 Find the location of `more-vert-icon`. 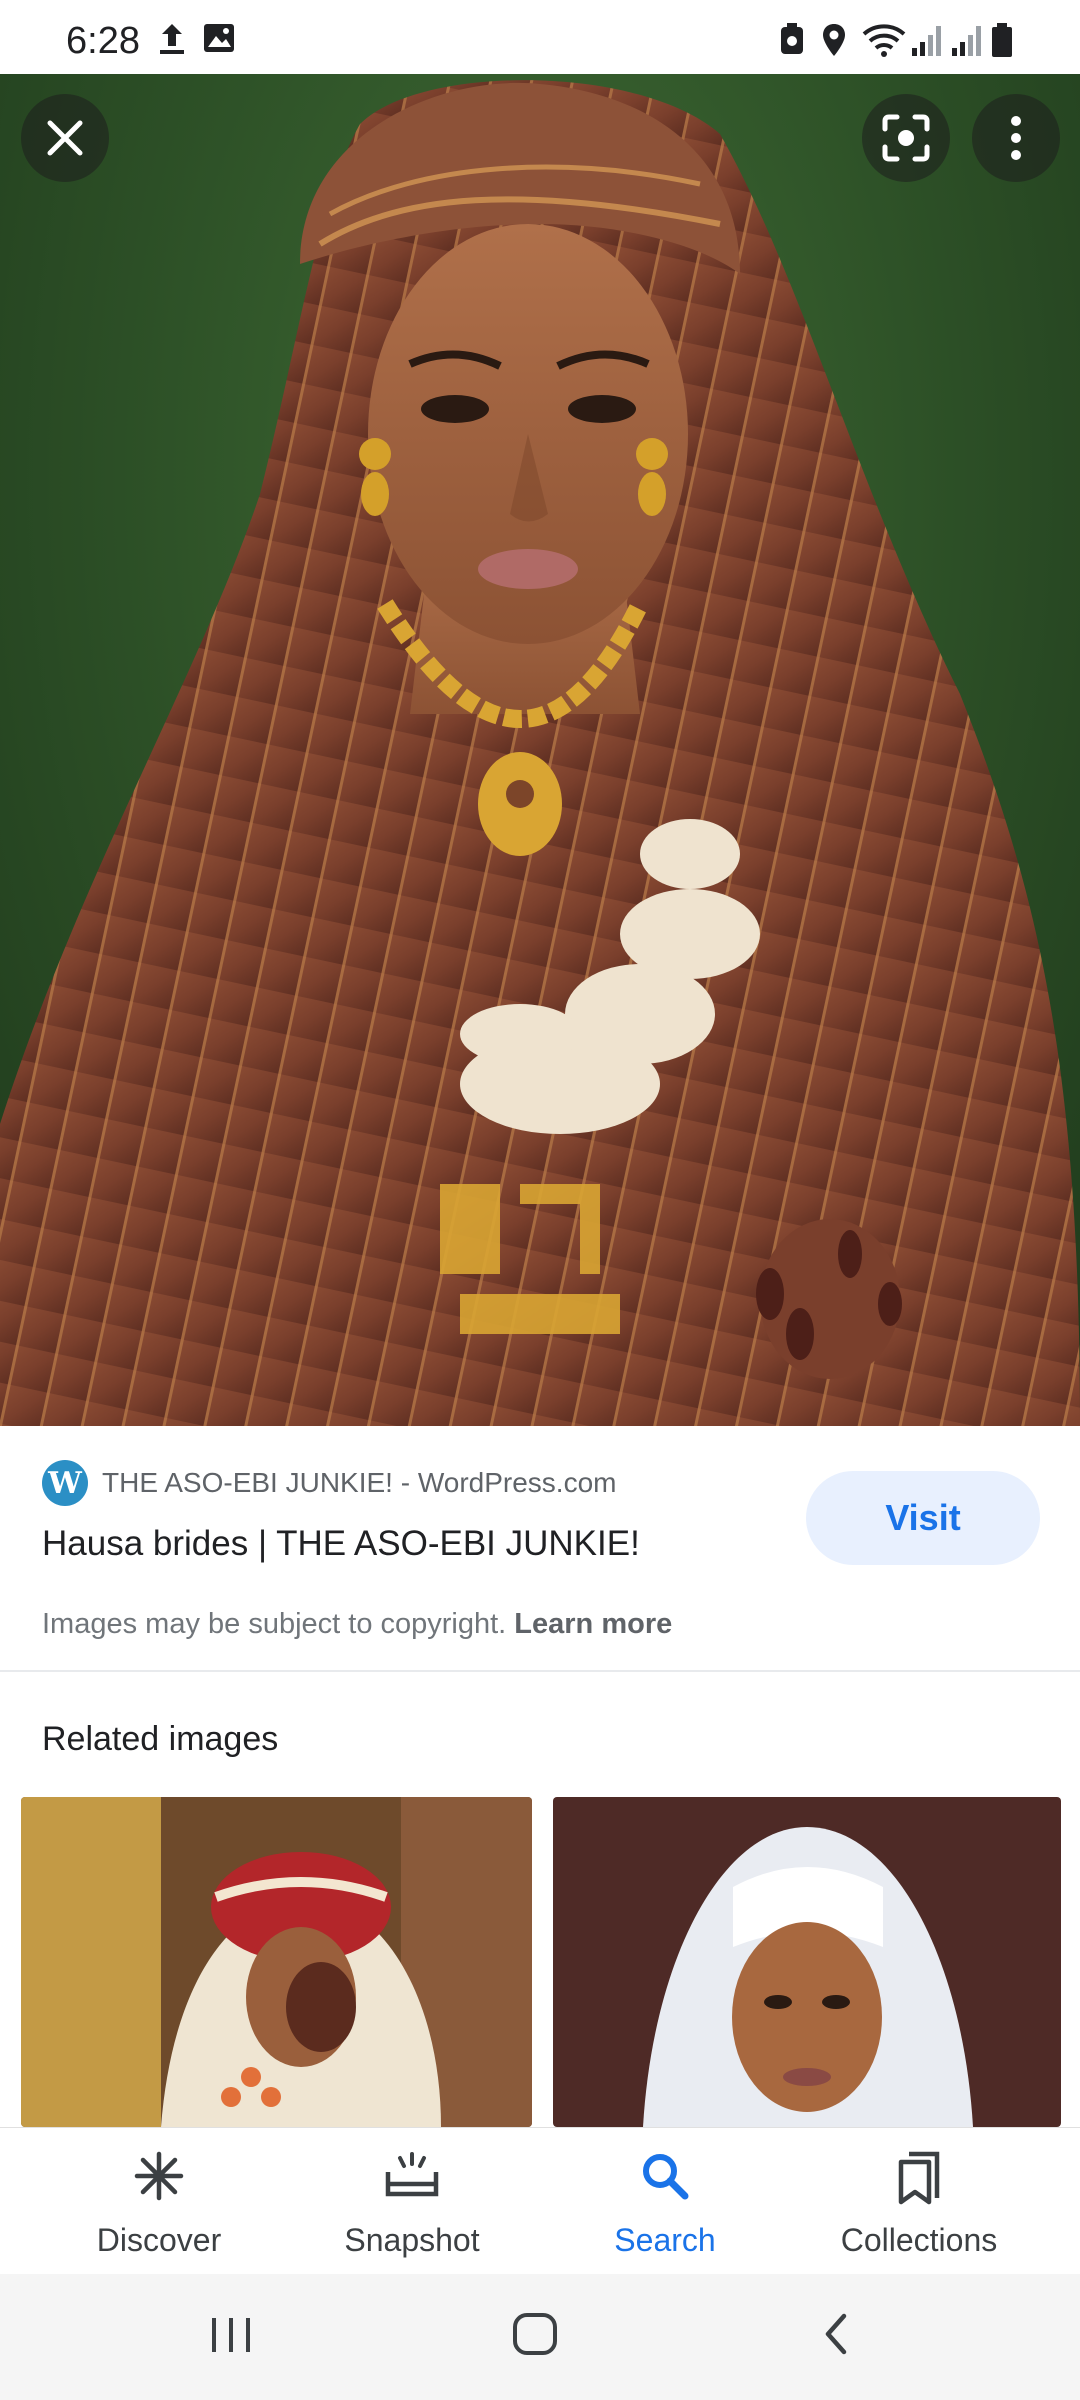

more-vert-icon is located at coordinates (1016, 138).